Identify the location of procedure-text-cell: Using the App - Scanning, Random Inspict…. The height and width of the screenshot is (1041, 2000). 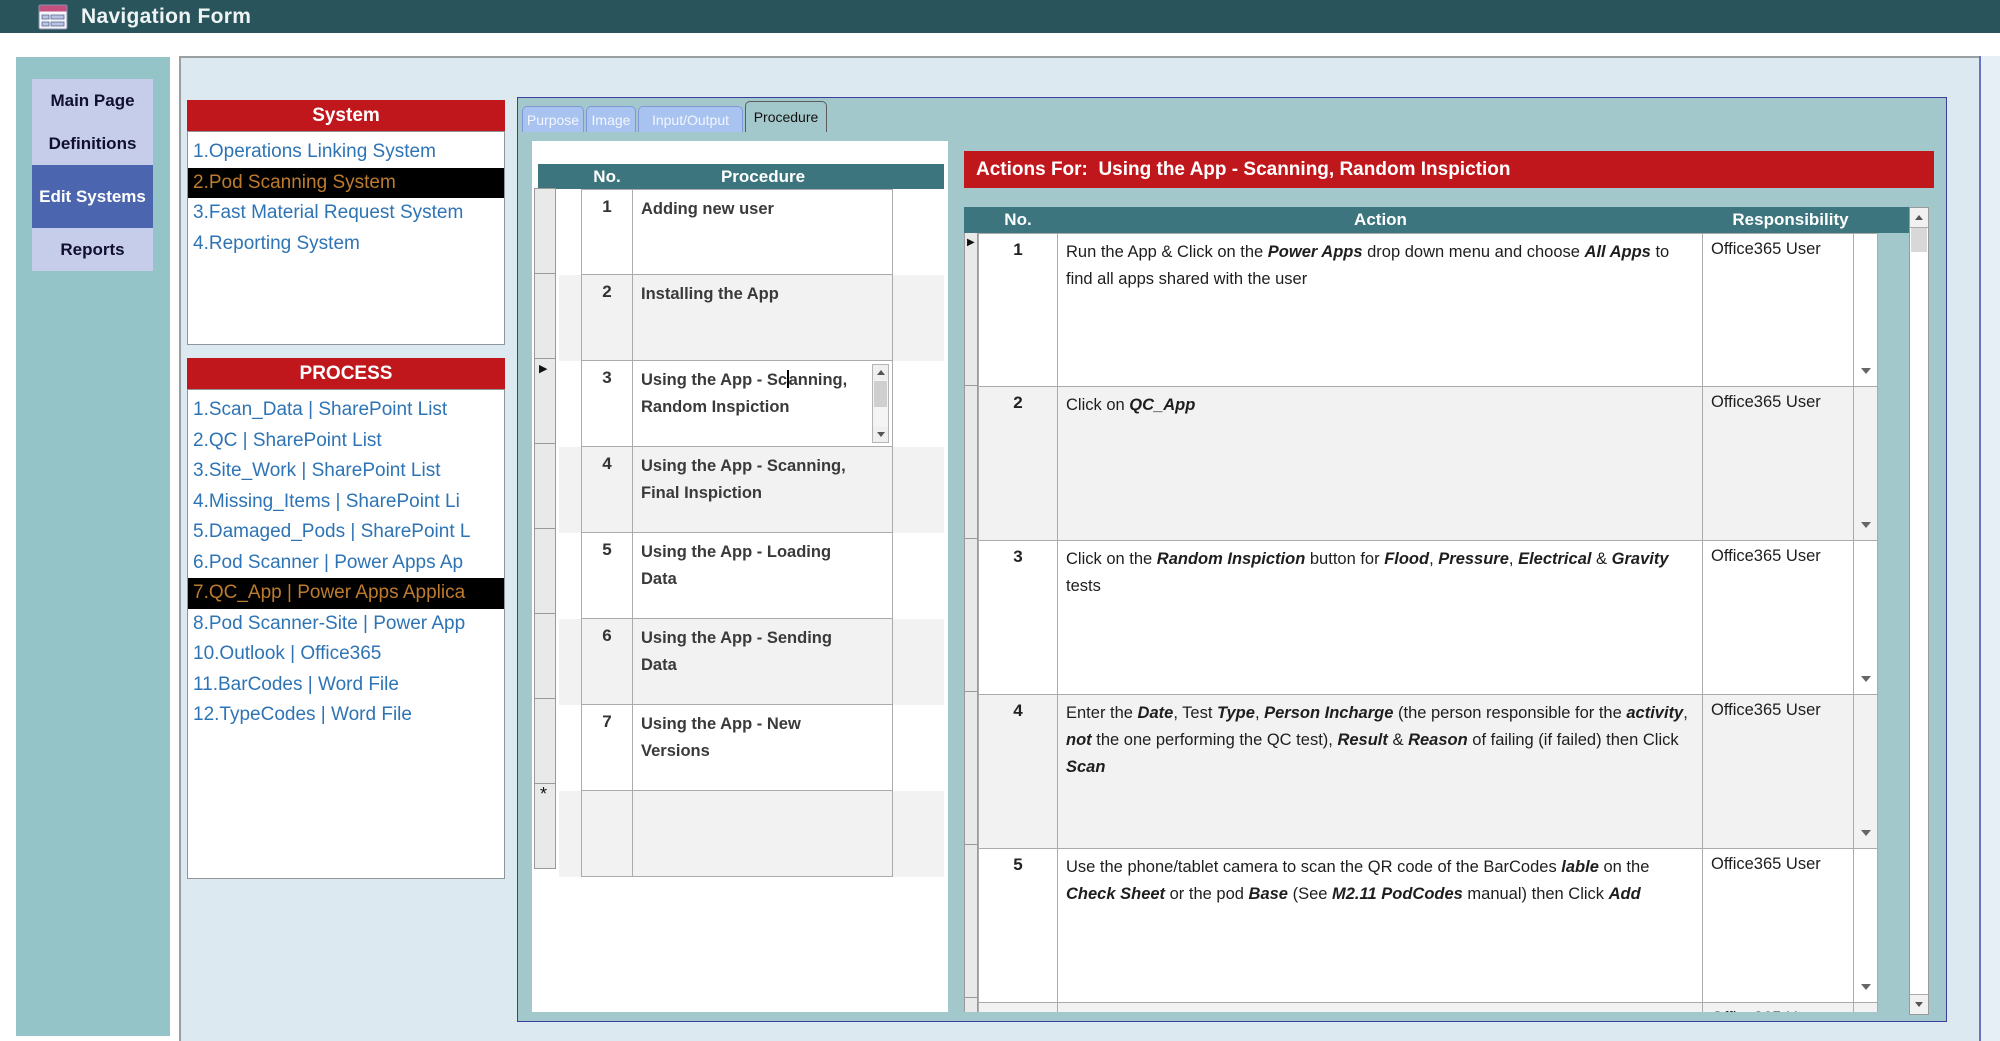
(763, 404).